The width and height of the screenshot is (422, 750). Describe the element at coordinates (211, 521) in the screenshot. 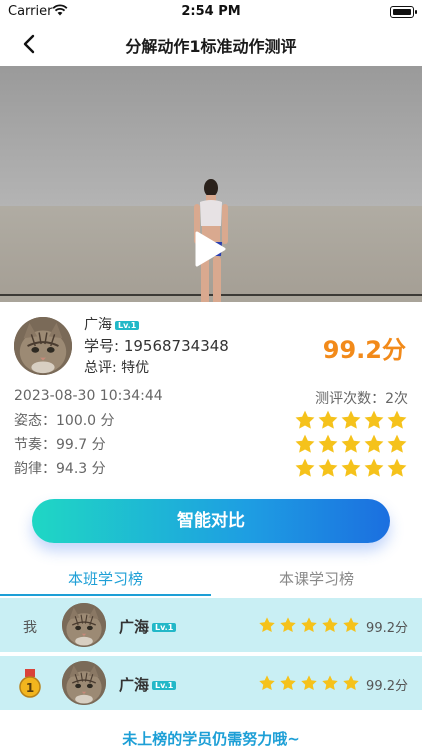

I see `smart-compare-button: 智能对比` at that location.